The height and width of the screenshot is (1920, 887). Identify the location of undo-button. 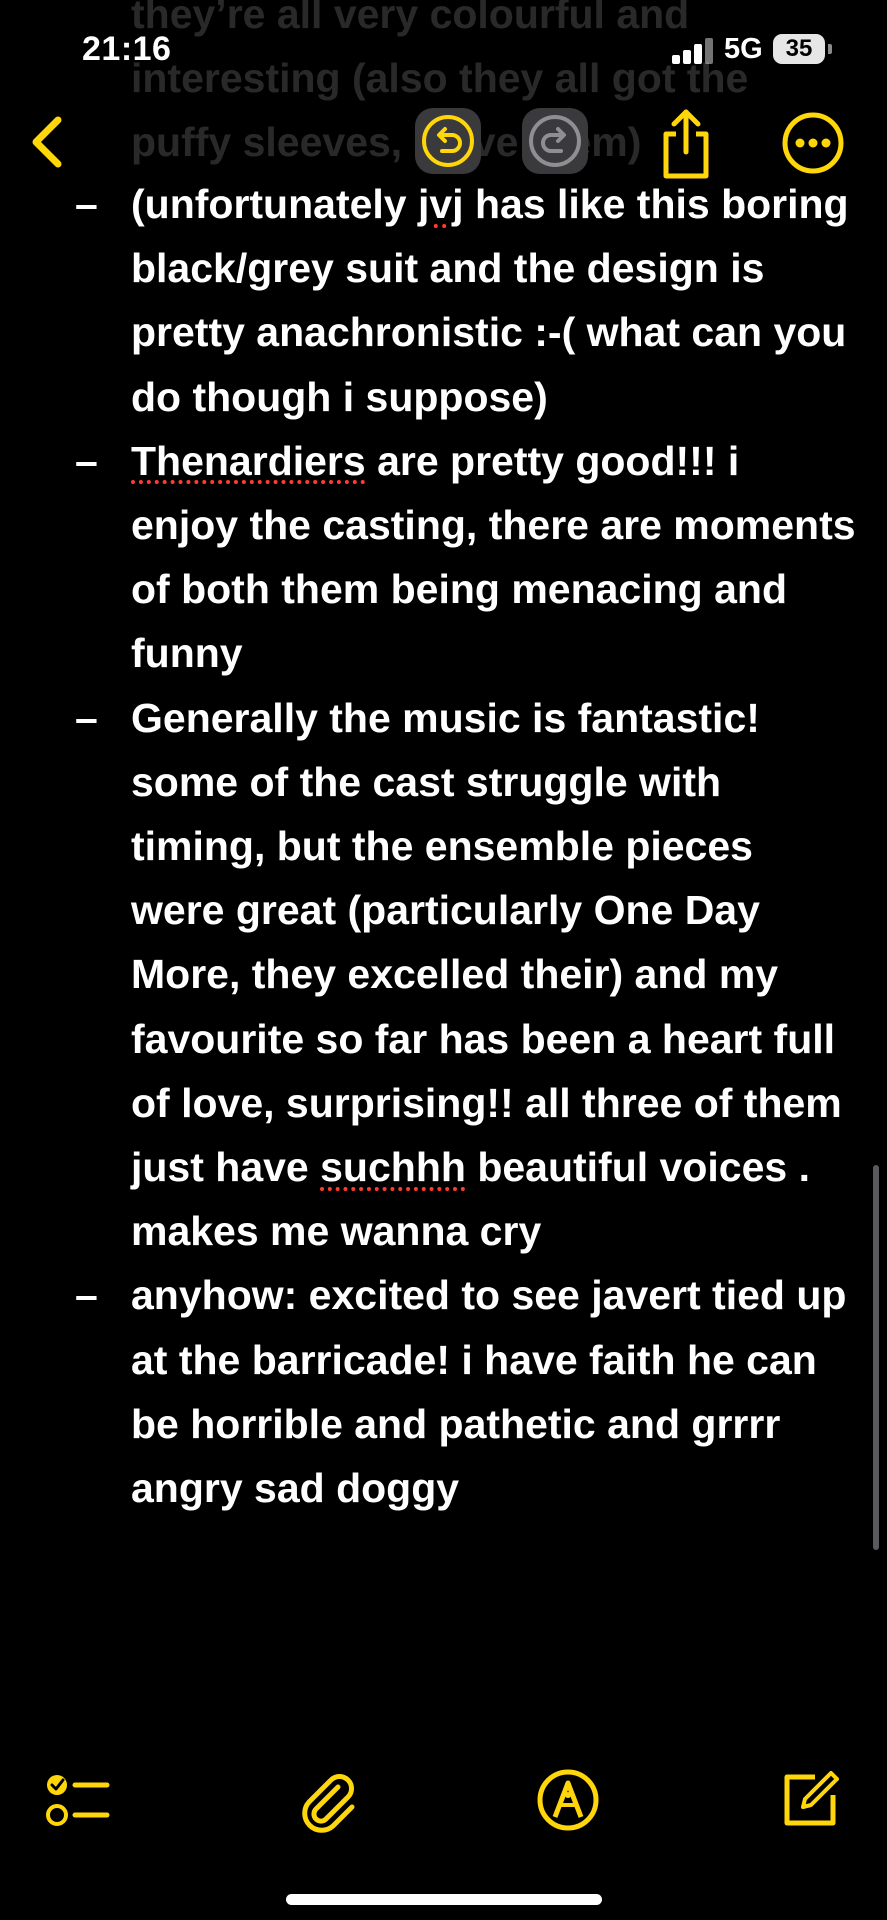
(448, 141).